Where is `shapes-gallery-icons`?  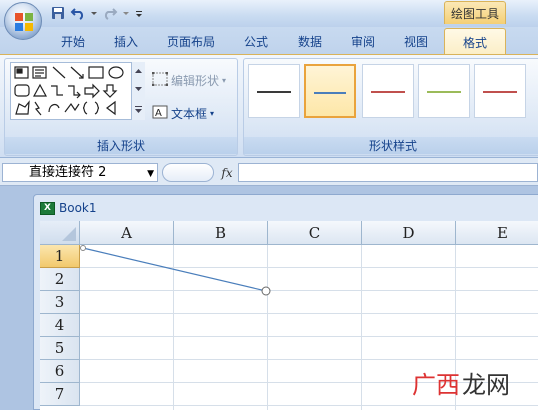 shapes-gallery-icons is located at coordinates (69, 91).